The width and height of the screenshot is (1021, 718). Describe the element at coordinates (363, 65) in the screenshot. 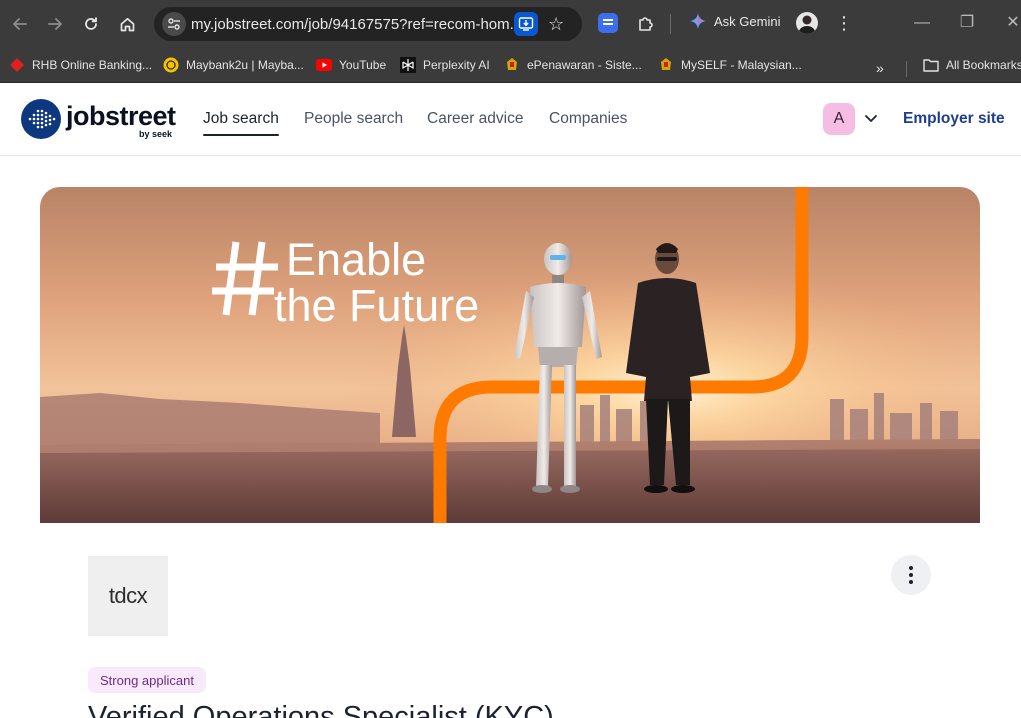

I see `bookmark-label: YouTube` at that location.